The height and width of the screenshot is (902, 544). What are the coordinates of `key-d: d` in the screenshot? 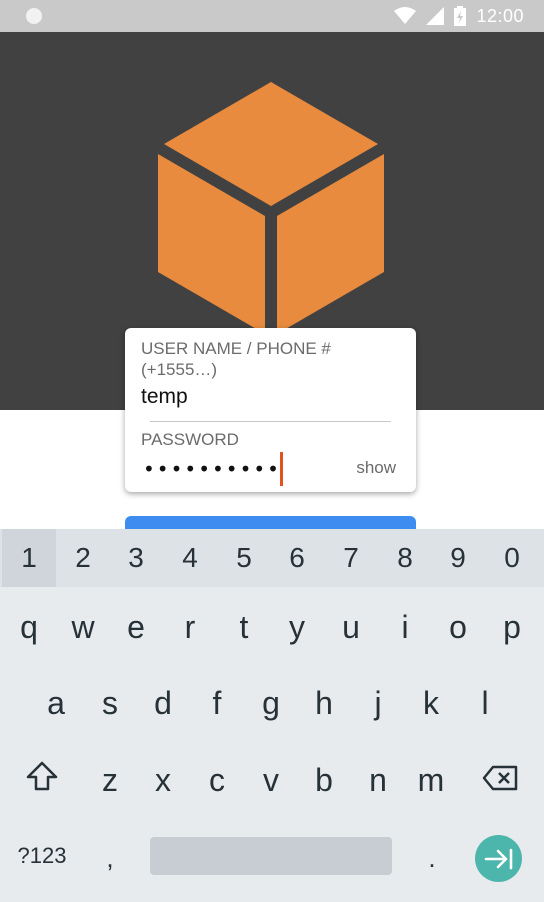 It's located at (163, 703).